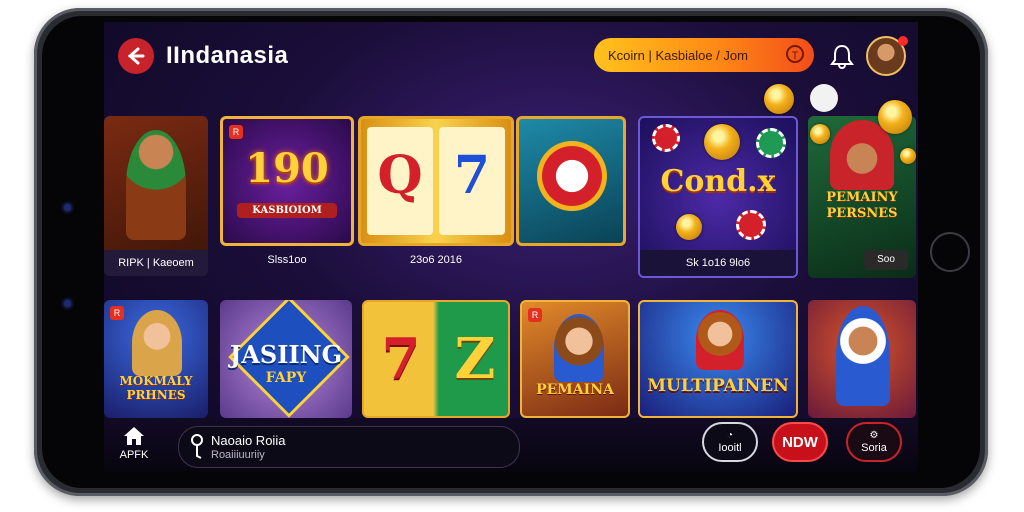  Describe the element at coordinates (197, 446) in the screenshot. I see `user-icon` at that location.